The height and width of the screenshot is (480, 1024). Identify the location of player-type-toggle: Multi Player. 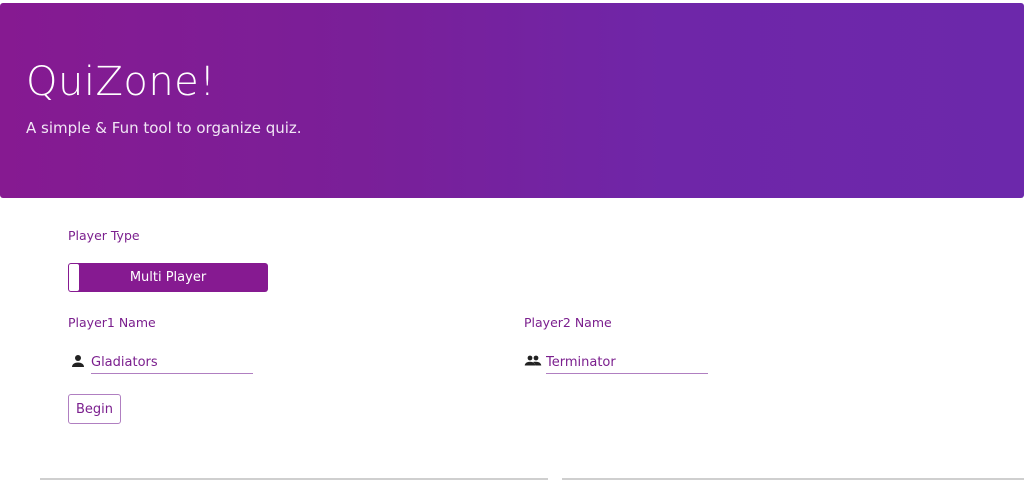
(168, 277).